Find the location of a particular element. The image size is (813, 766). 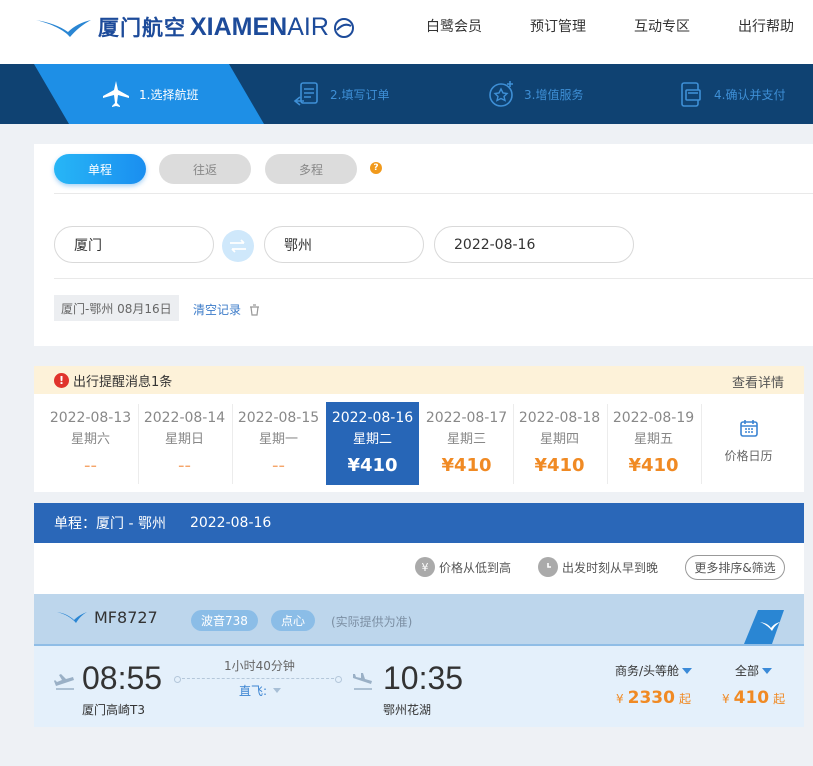

airline-logo-icon is located at coordinates (72, 617).